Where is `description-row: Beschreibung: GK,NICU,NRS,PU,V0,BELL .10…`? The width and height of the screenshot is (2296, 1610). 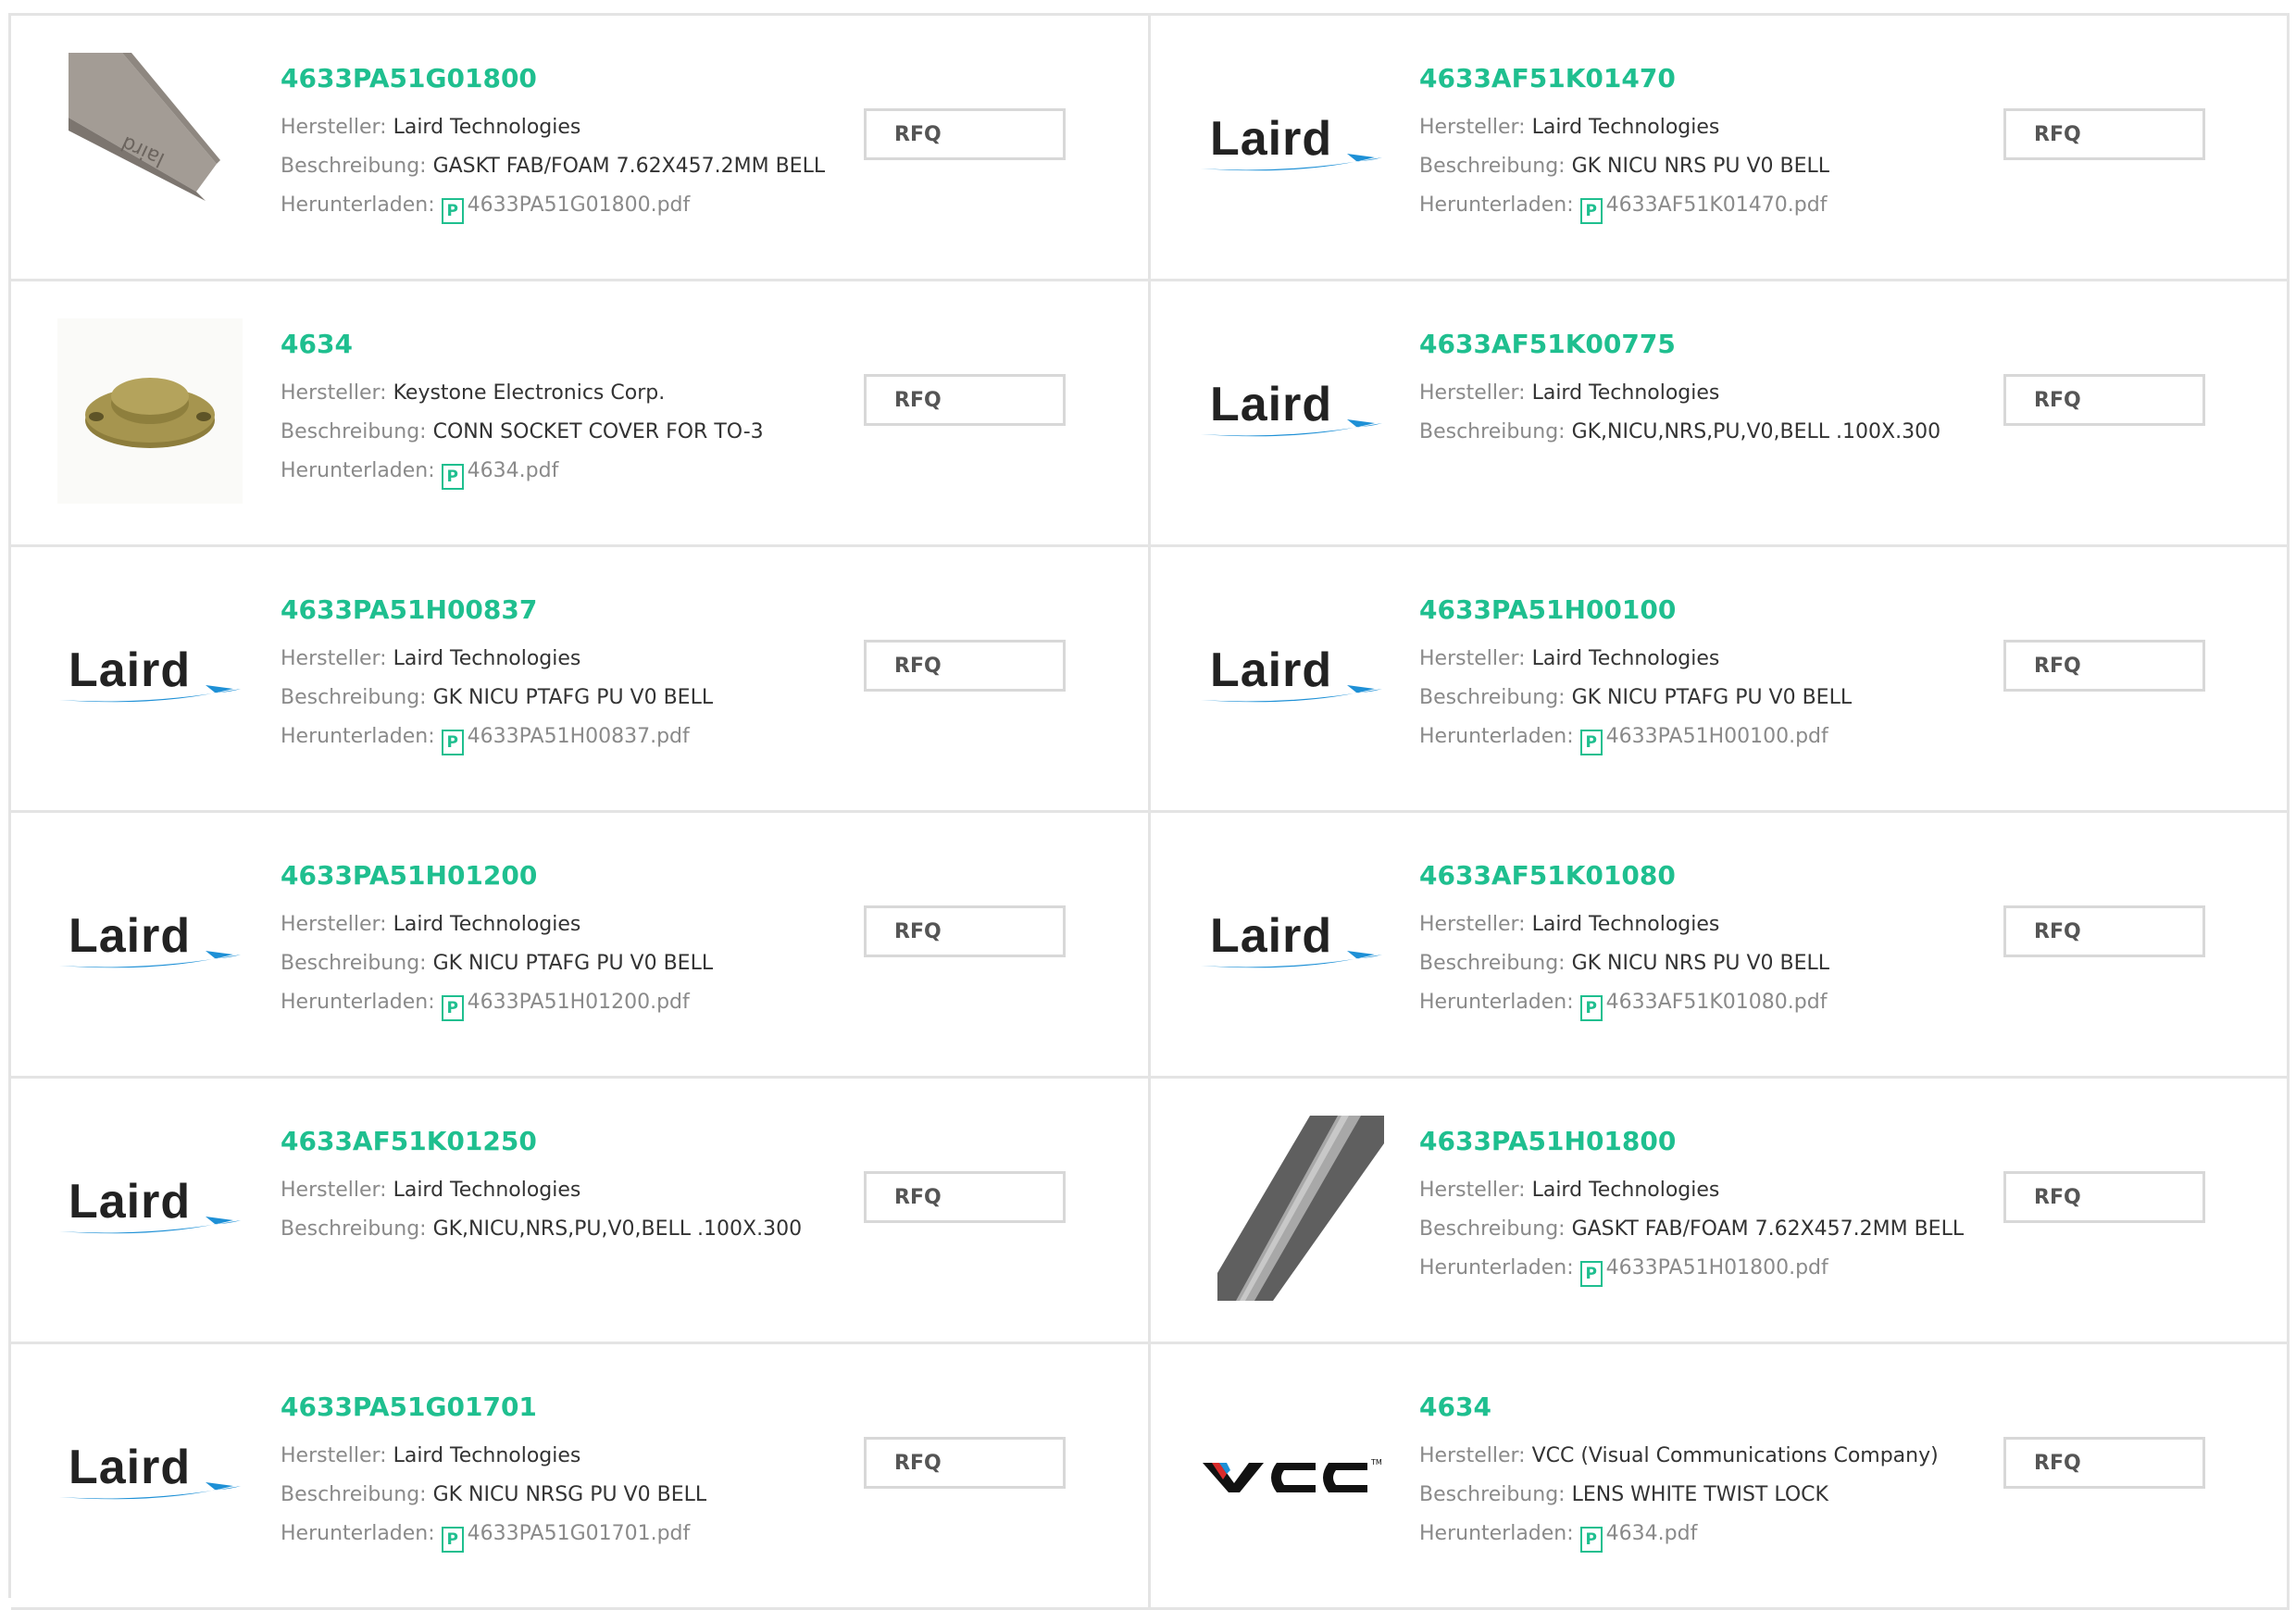 description-row: Beschreibung: GK,NICU,NRS,PU,V0,BELL .10… is located at coordinates (1706, 432).